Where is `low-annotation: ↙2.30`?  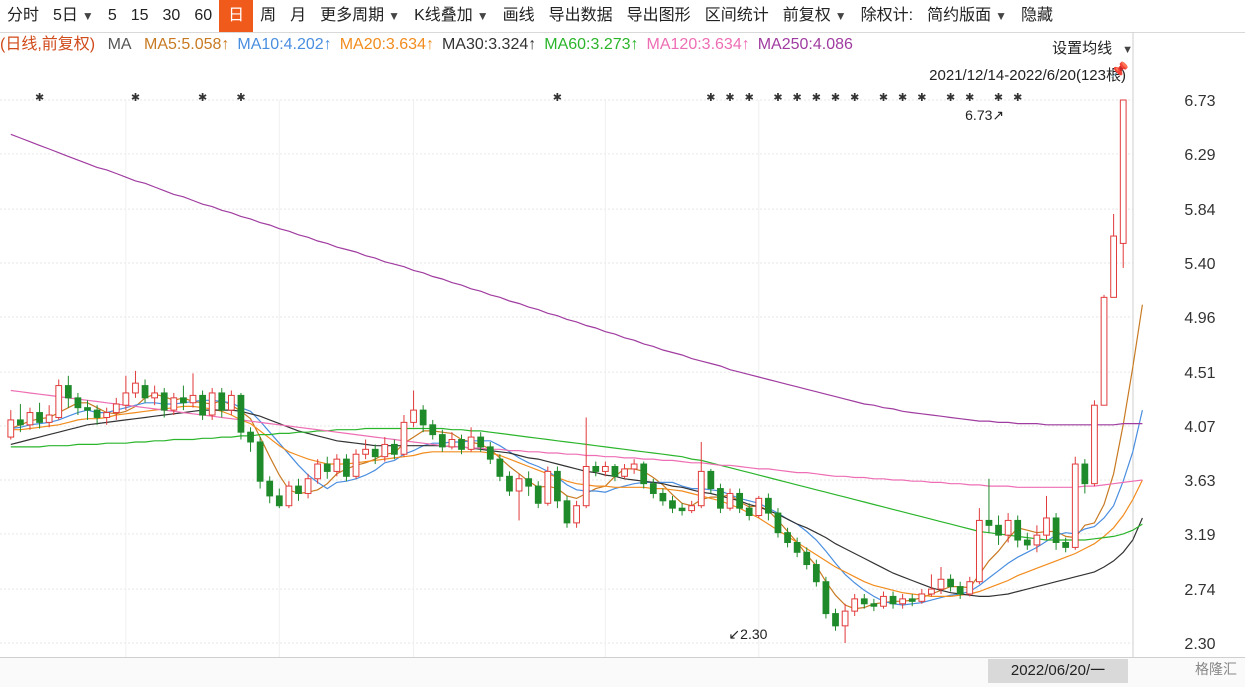
low-annotation: ↙2.30 is located at coordinates (747, 634).